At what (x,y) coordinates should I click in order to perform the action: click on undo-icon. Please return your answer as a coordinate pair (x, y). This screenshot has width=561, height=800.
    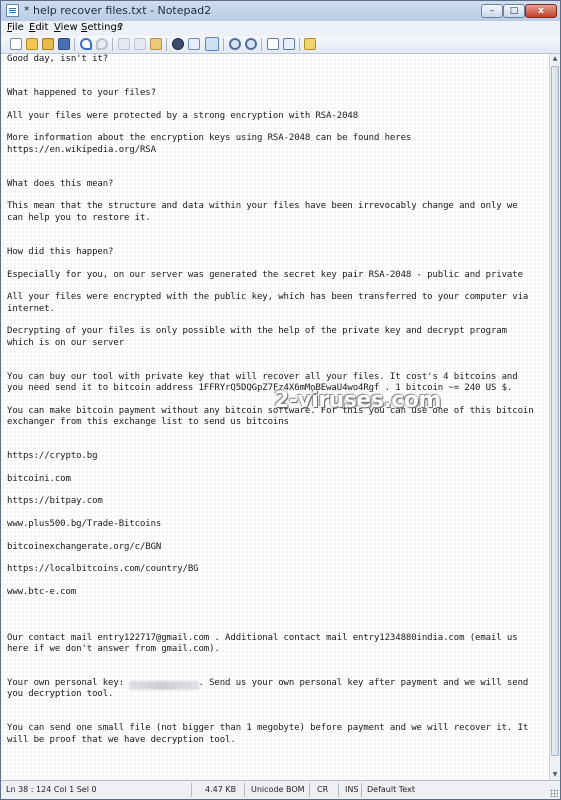
    Looking at the image, I should click on (86, 44).